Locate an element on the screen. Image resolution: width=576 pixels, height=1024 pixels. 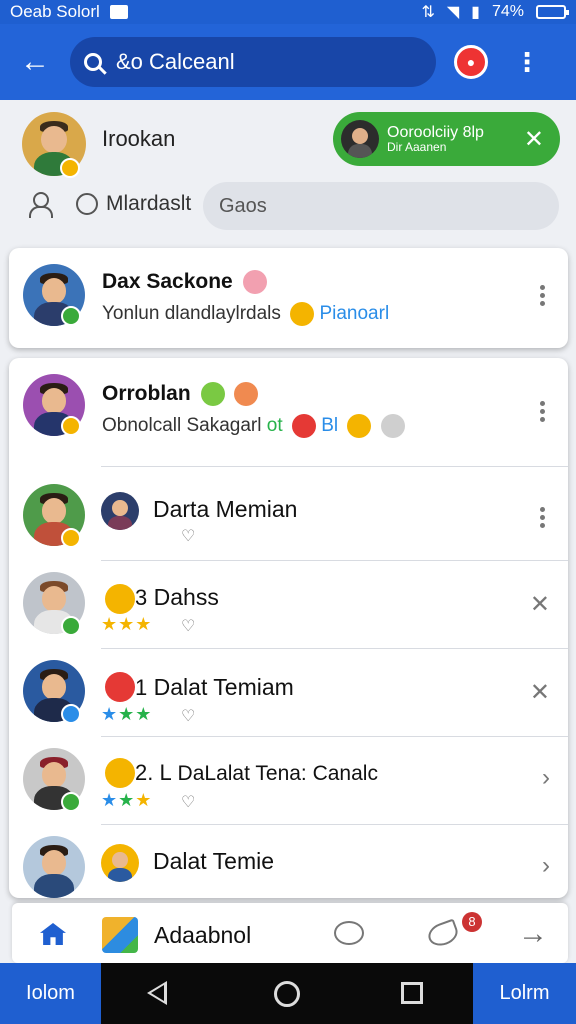
more-vert-icon: ⋮ is located at coordinates (527, 62).